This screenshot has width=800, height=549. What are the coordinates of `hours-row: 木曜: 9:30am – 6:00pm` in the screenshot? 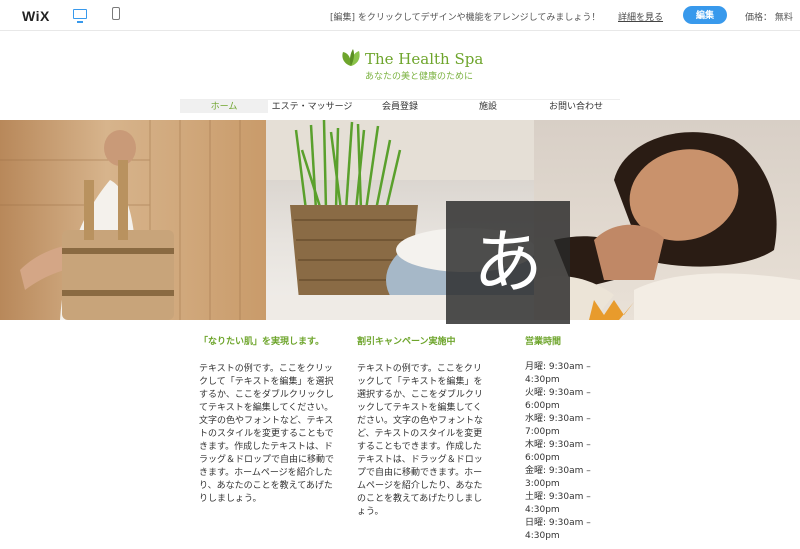 It's located at (558, 451).